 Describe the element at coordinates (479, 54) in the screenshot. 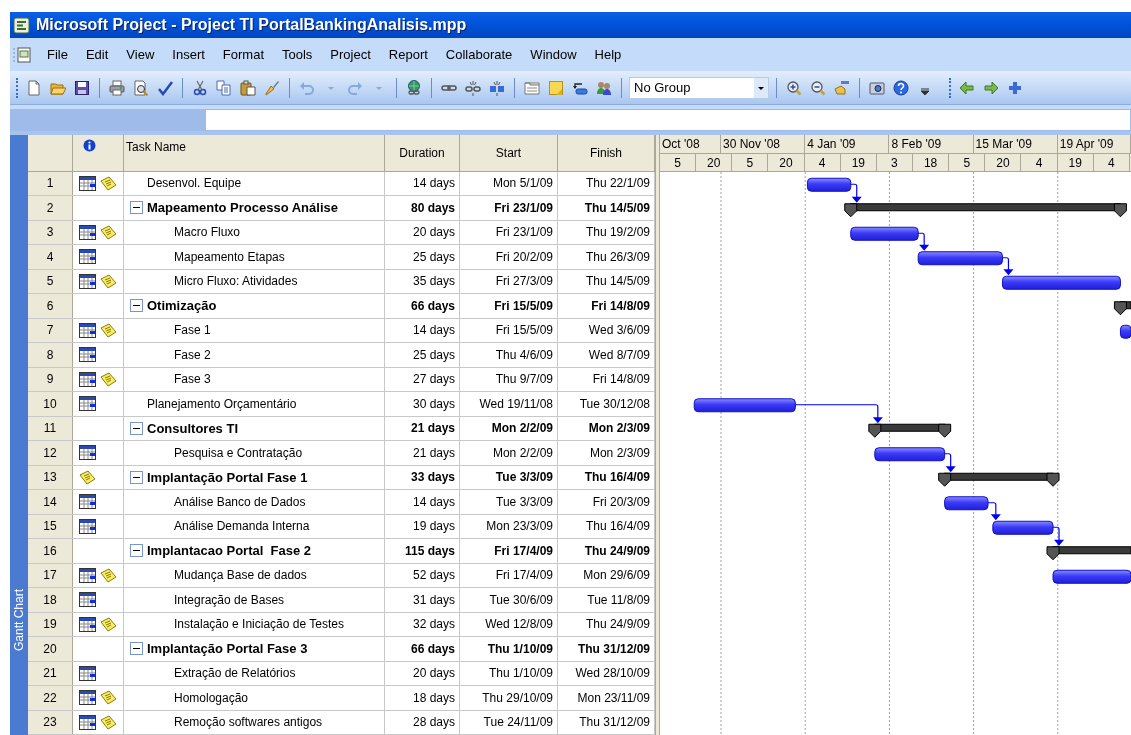

I see `menu-item: Collaborate` at that location.